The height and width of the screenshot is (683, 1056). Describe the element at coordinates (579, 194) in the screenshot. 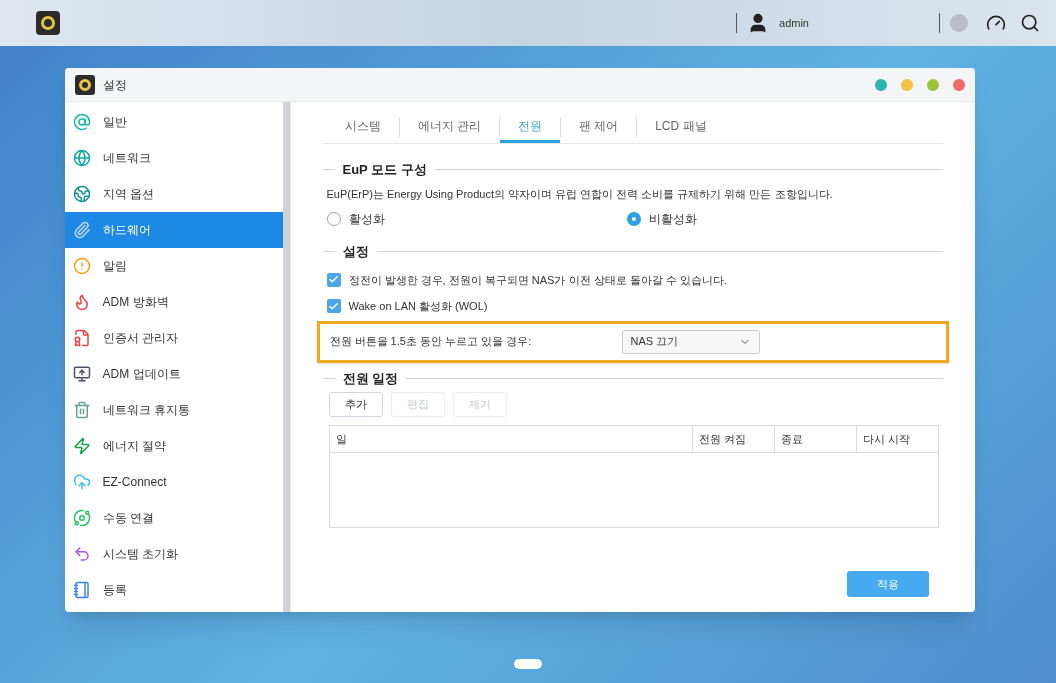

I see `description-text: EuP(ErP)는 Energy Using Product의 약자이며 유럽 연합이 전력 소비를 규제하기 위해 만든 조항입니다.` at that location.